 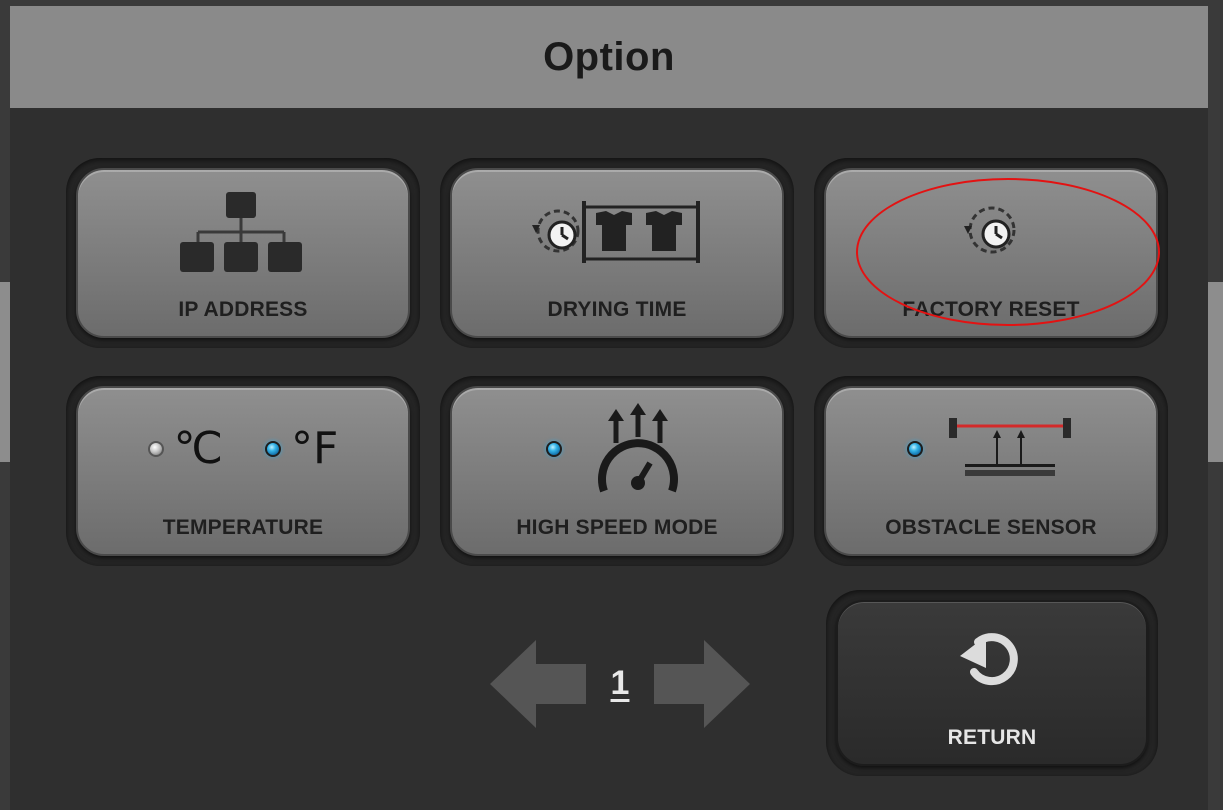 I want to click on network-icon, so click(x=243, y=231).